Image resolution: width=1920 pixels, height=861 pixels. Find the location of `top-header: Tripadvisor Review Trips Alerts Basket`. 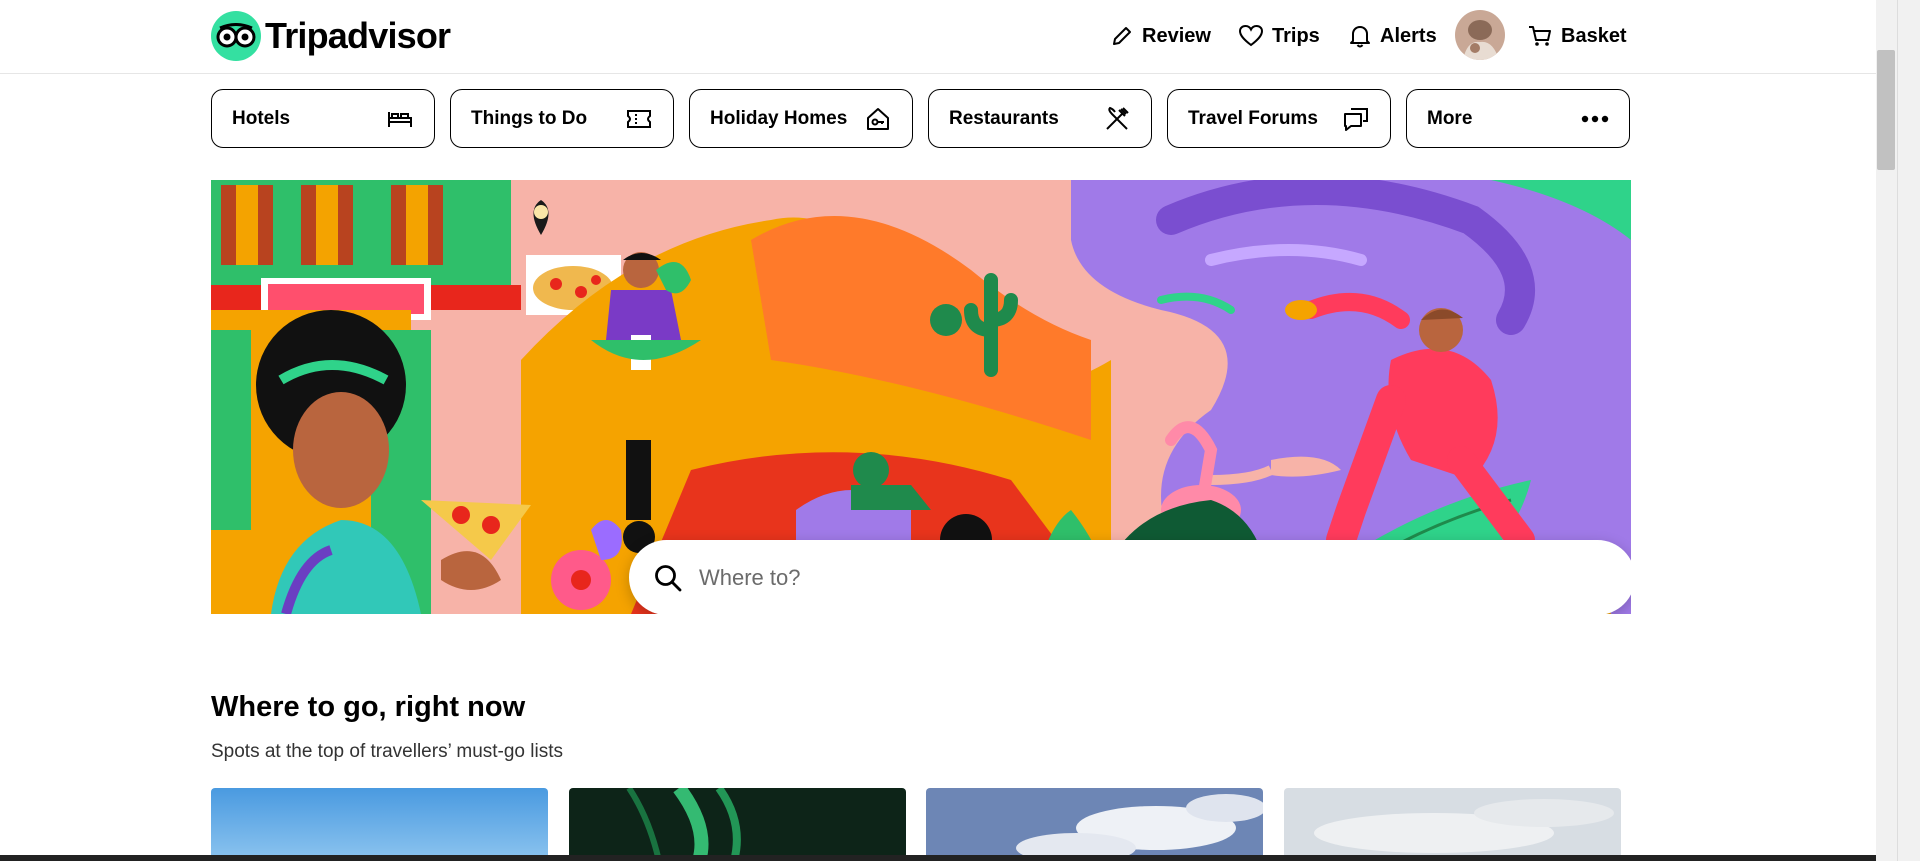

top-header: Tripadvisor Review Trips Alerts Basket is located at coordinates (938, 37).